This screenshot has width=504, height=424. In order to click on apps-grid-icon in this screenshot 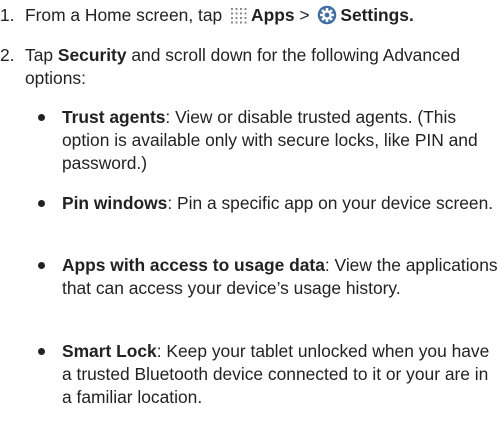, I will do `click(239, 19)`.